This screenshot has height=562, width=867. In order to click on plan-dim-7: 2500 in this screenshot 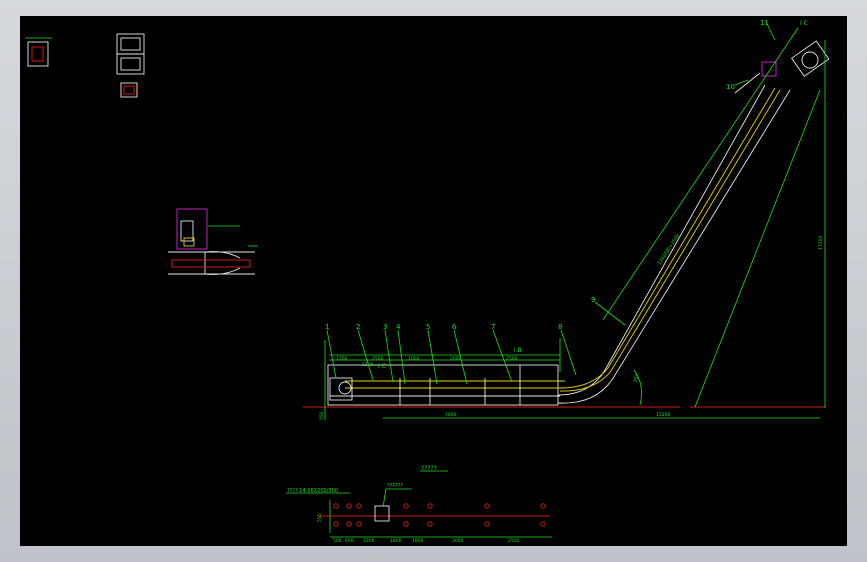, I will do `click(514, 541)`.